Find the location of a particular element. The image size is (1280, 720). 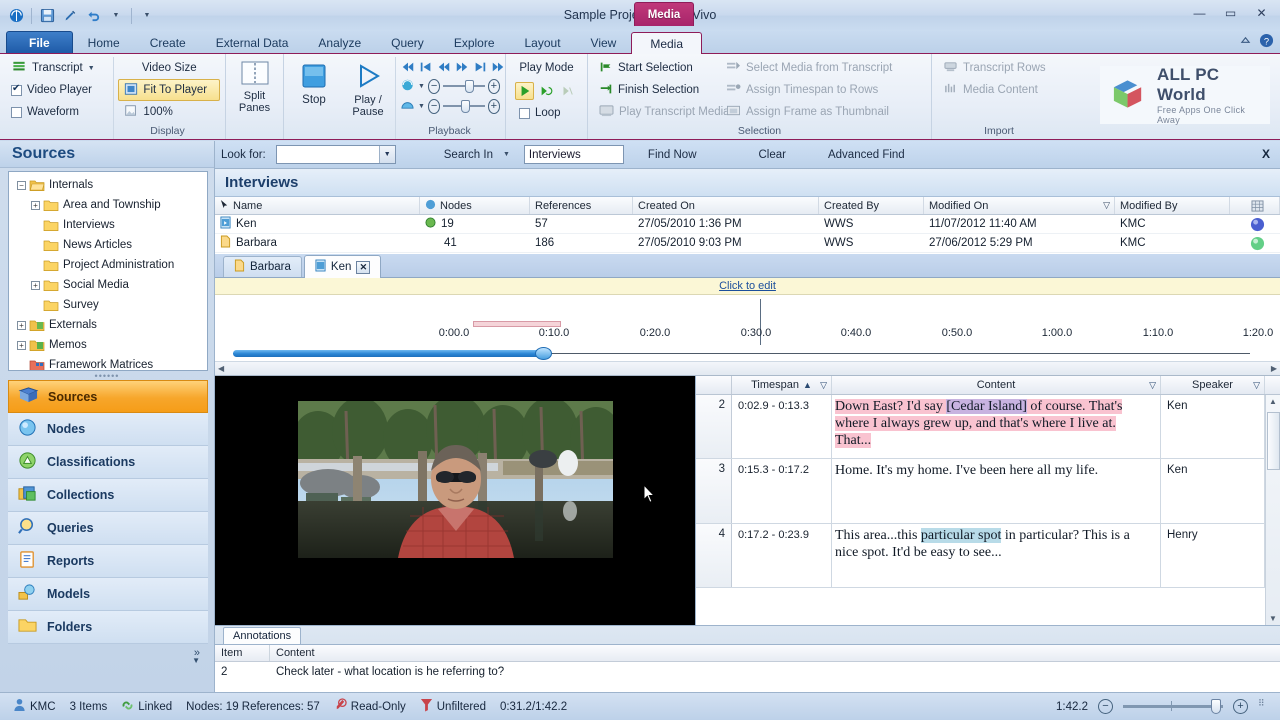

play-mode-loop-button is located at coordinates (545, 91).